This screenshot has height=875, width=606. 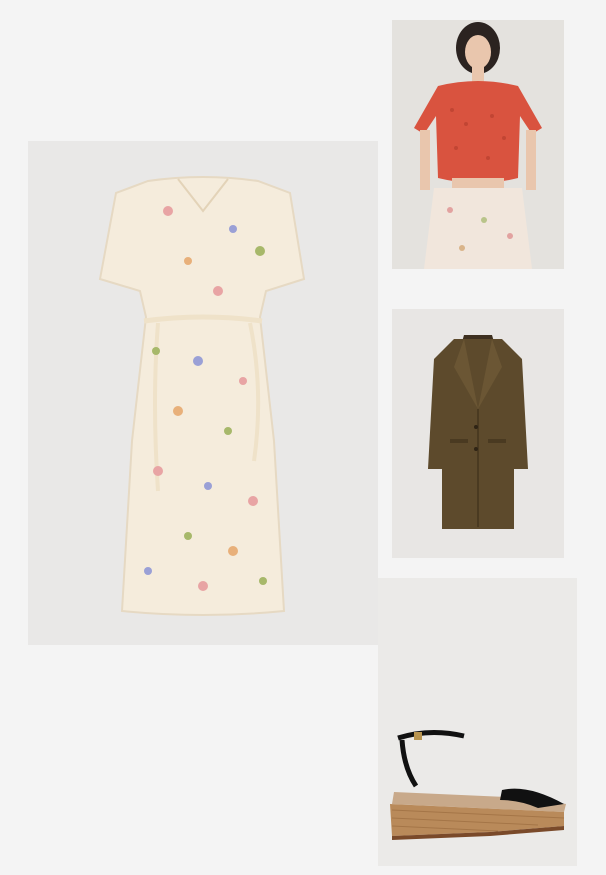 I want to click on crochet-cardigan-image, so click(x=478, y=145).